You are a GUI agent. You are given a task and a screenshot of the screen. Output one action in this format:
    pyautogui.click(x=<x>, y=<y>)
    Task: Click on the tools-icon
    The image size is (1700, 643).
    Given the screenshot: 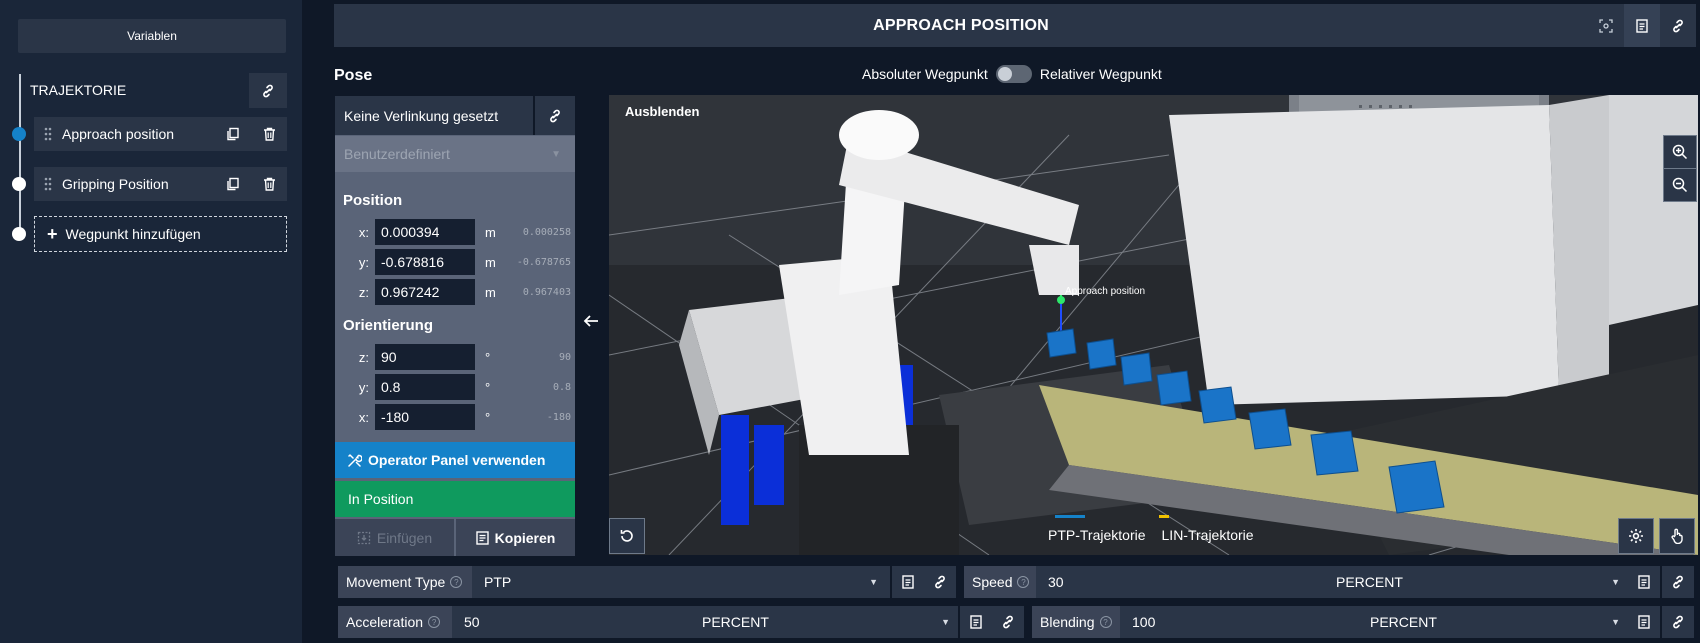 What is the action you would take?
    pyautogui.click(x=355, y=460)
    